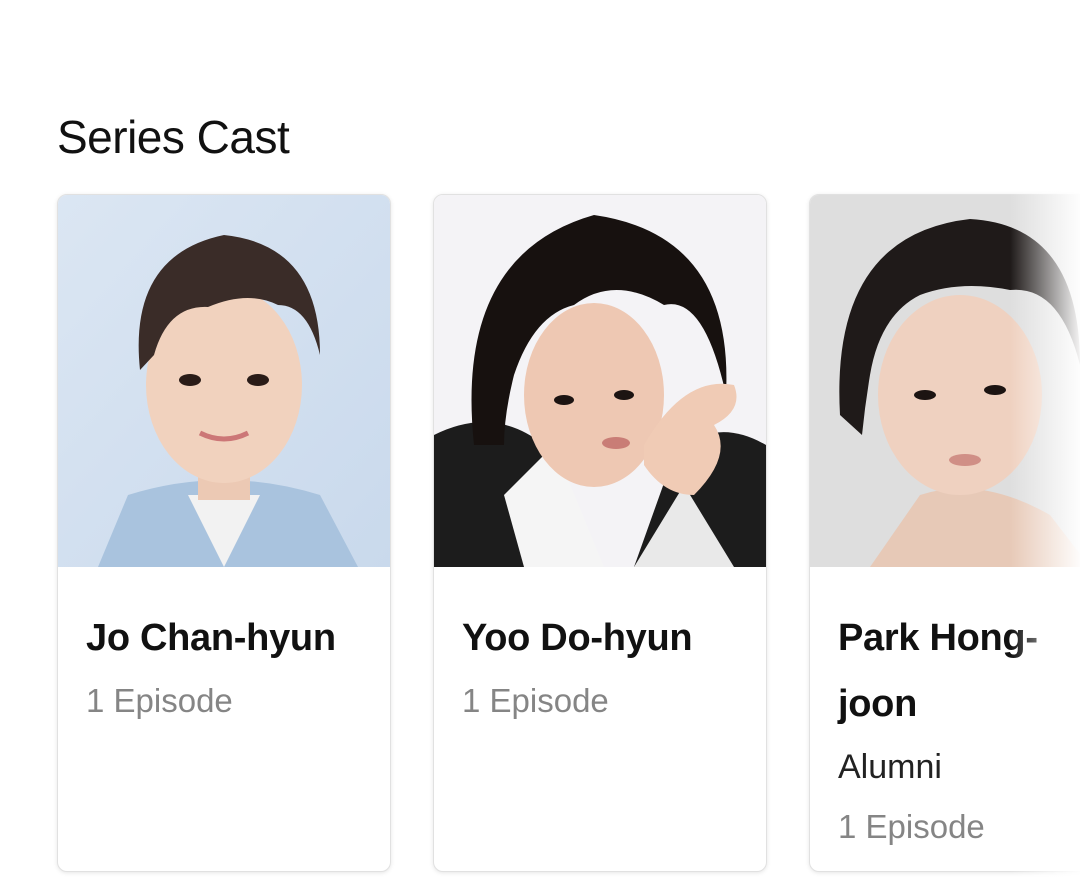 The width and height of the screenshot is (1080, 892). Describe the element at coordinates (600, 638) in the screenshot. I see `actor-name: Yoo Do-hyun` at that location.